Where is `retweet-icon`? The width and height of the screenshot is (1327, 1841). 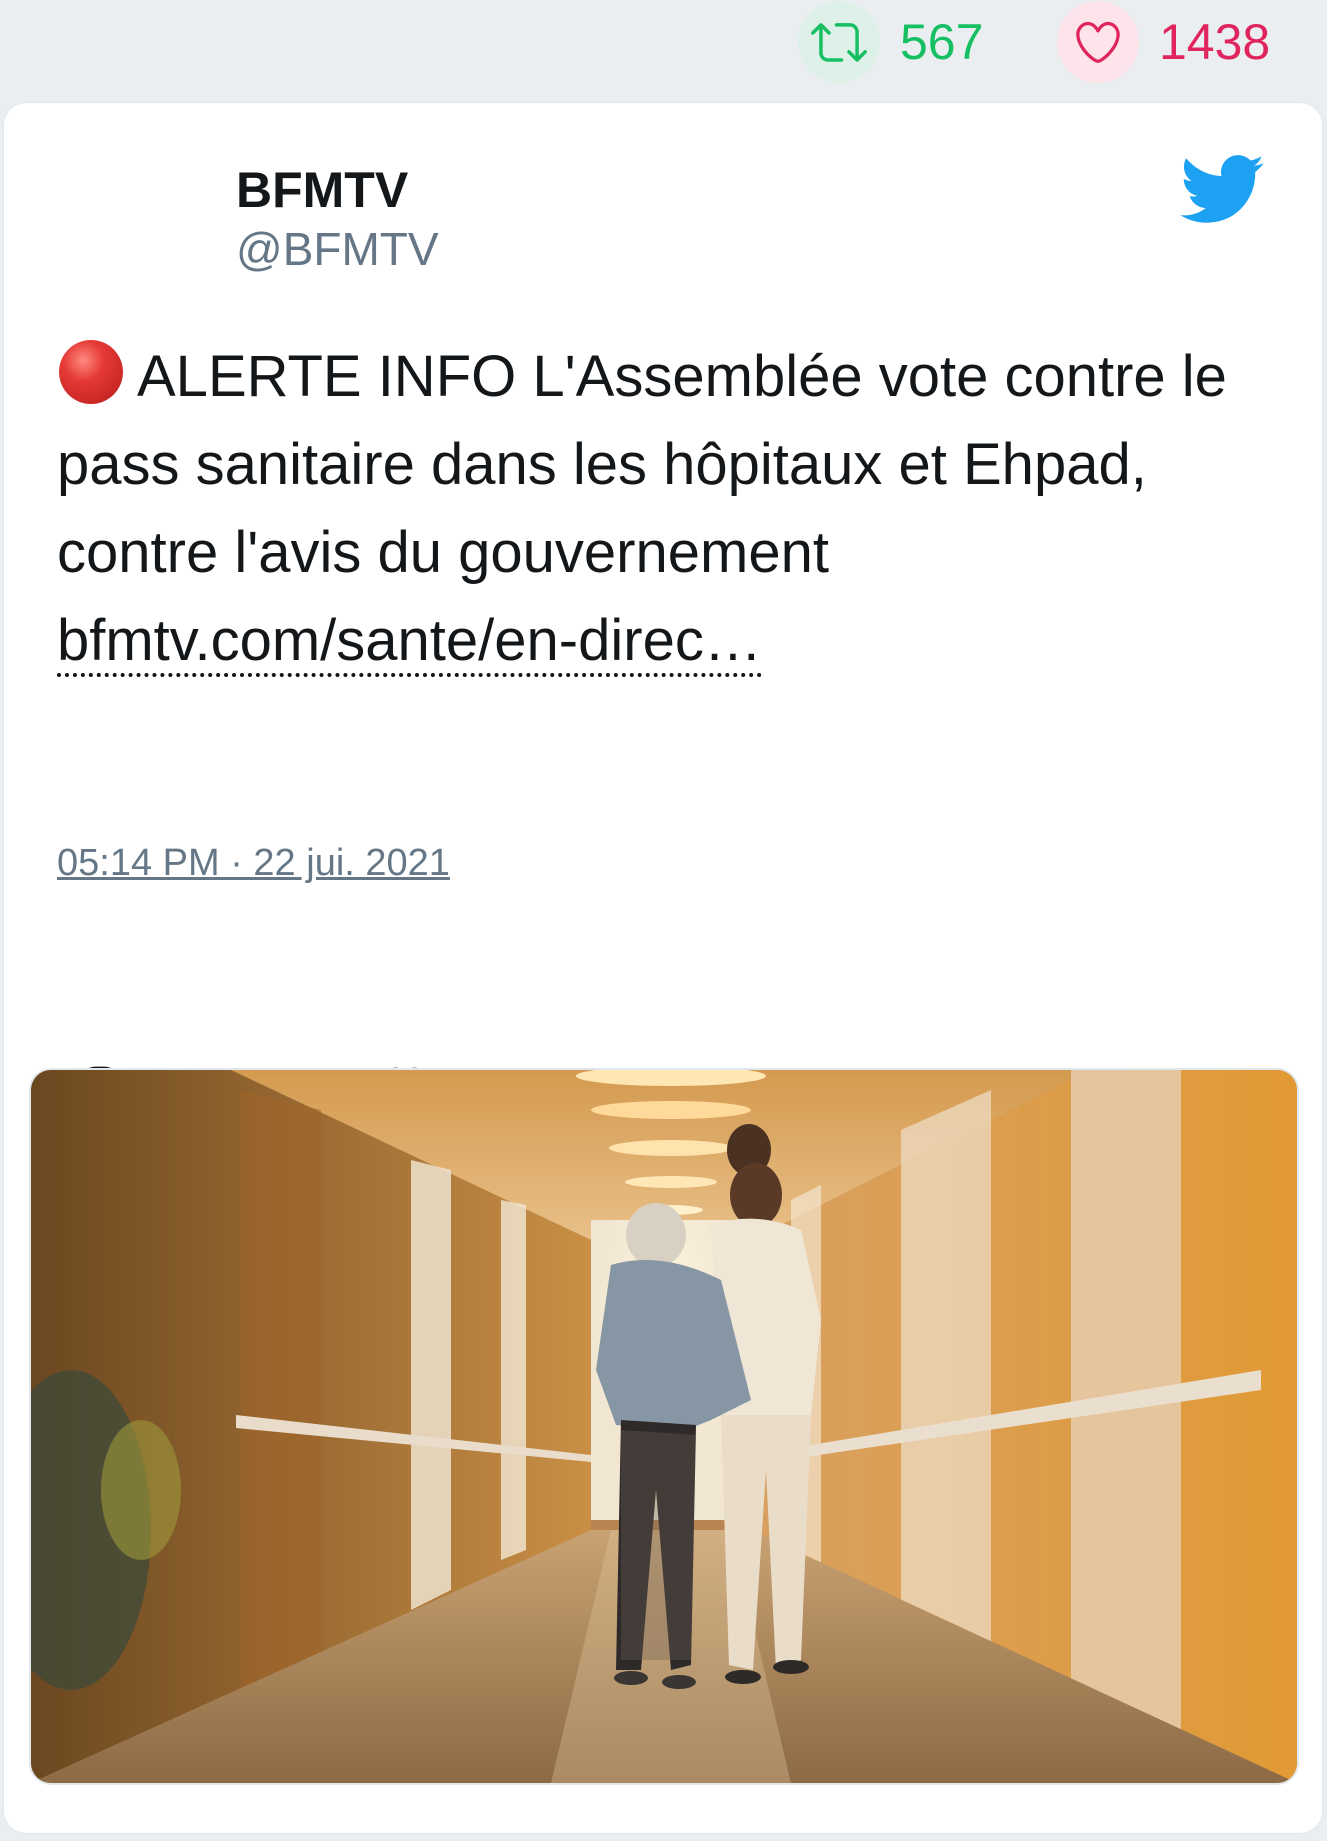
retweet-icon is located at coordinates (839, 42).